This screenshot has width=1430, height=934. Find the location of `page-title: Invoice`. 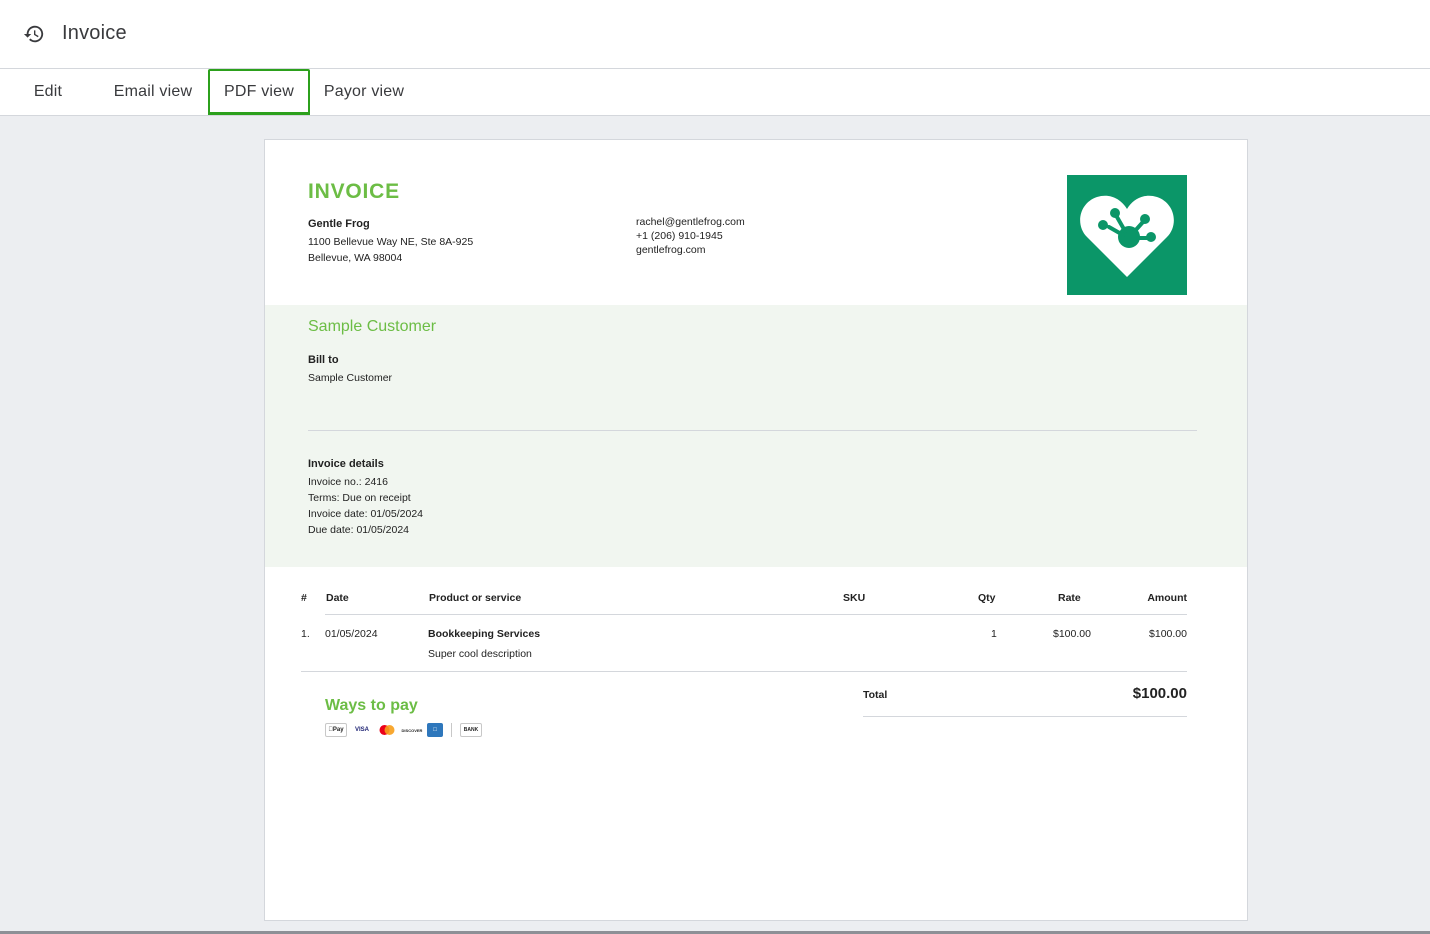

page-title: Invoice is located at coordinates (94, 33).